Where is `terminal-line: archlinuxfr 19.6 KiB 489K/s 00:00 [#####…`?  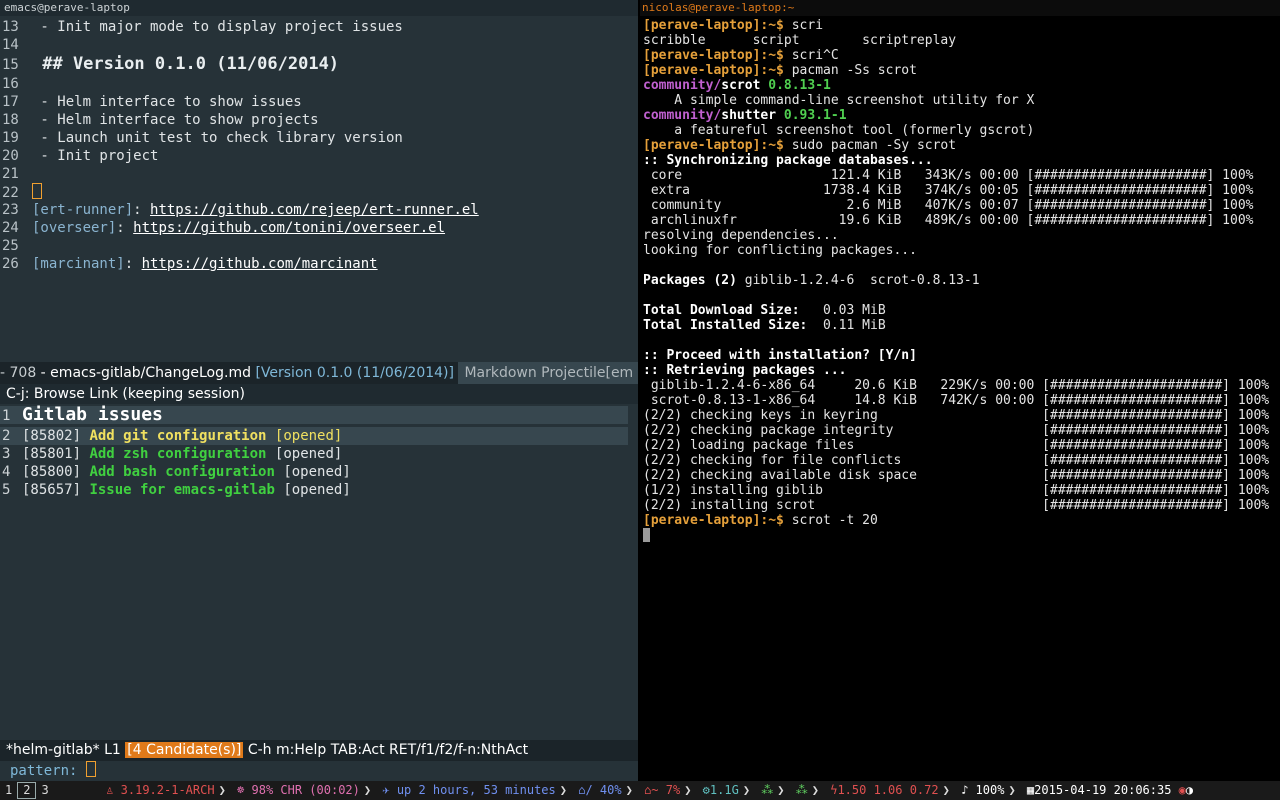
terminal-line: archlinuxfr 19.6 KiB 489K/s 00:00 [#####… is located at coordinates (948, 220).